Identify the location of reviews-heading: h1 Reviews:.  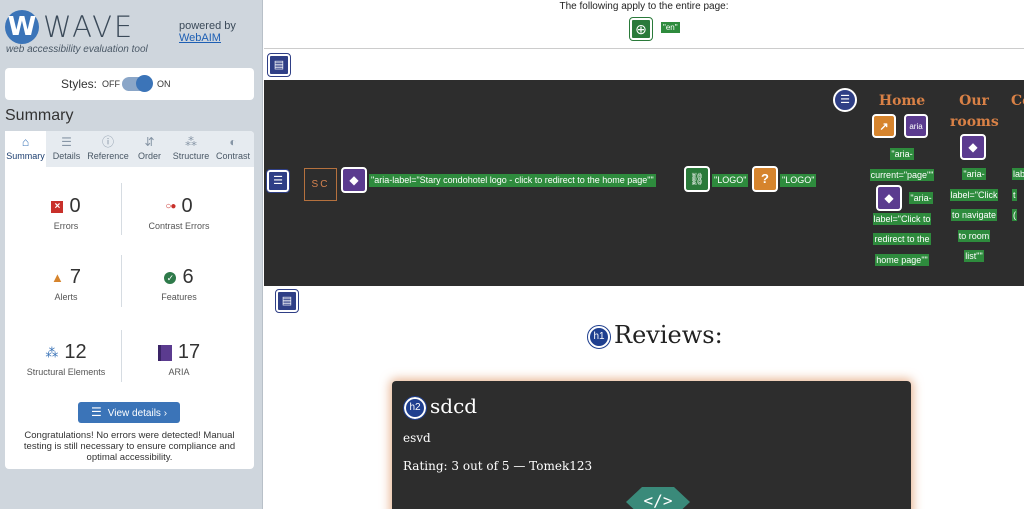
(655, 335).